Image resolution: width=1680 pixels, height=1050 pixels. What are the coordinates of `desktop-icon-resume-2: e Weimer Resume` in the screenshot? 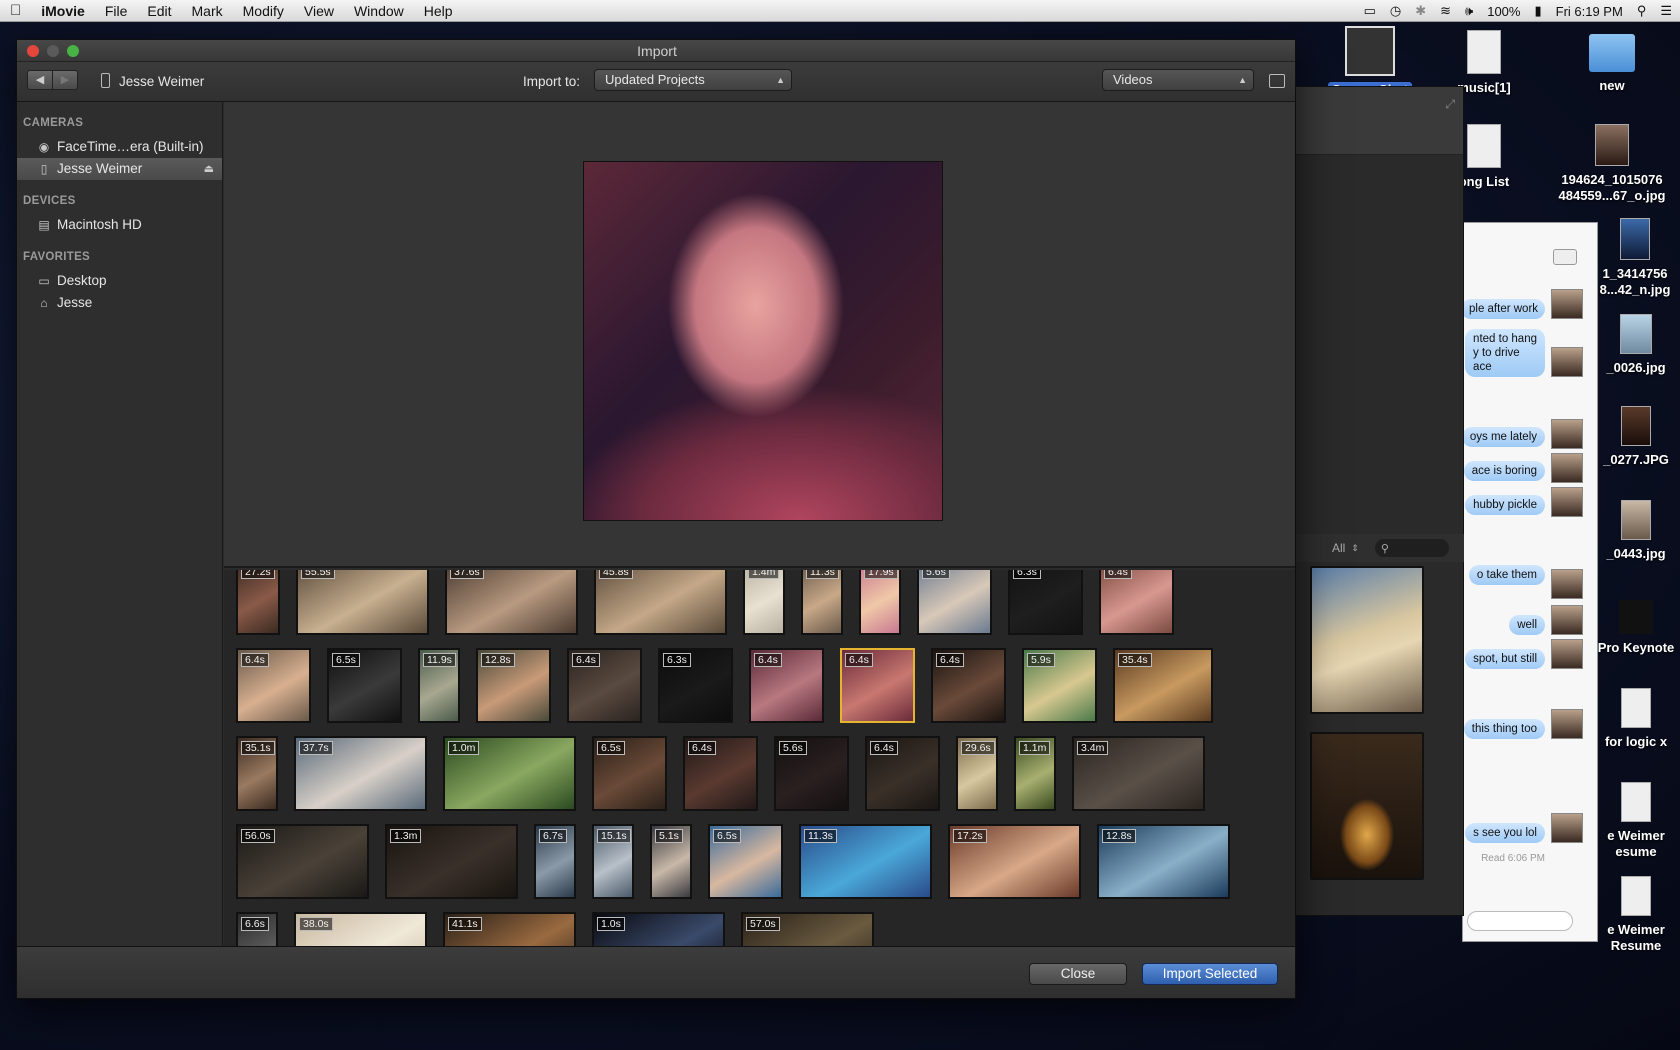 It's located at (1636, 915).